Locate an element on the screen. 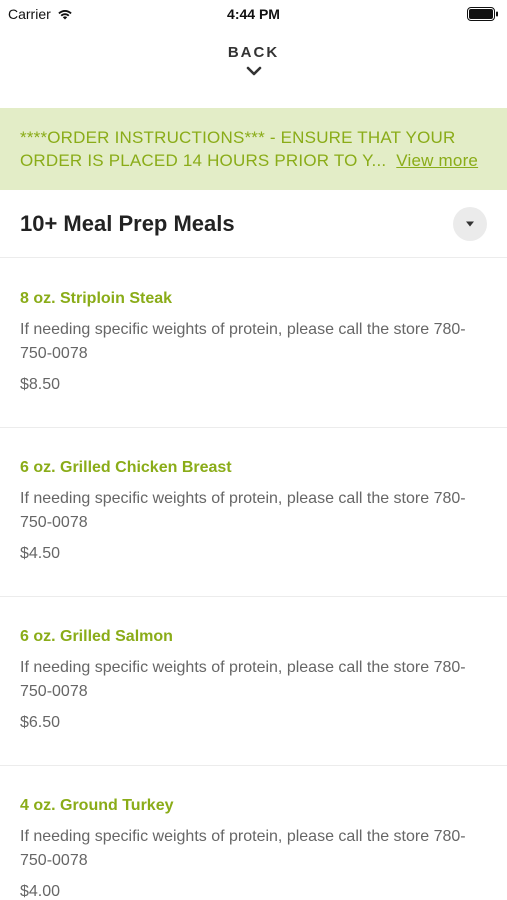 The width and height of the screenshot is (507, 900). clock: 4:44 PM is located at coordinates (253, 14).